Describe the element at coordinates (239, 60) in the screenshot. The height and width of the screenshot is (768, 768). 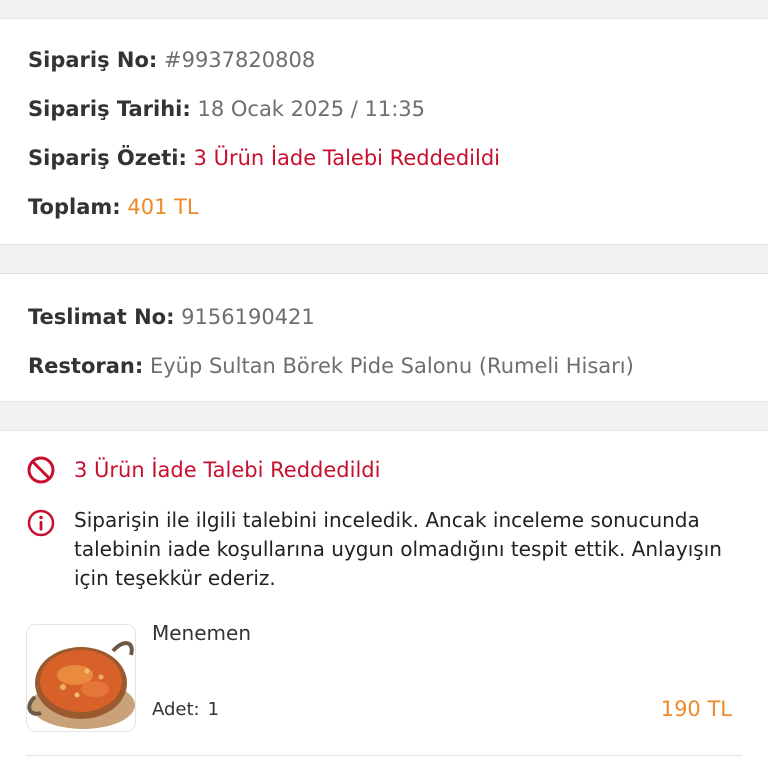
I see `order-number-value: #9937820808` at that location.